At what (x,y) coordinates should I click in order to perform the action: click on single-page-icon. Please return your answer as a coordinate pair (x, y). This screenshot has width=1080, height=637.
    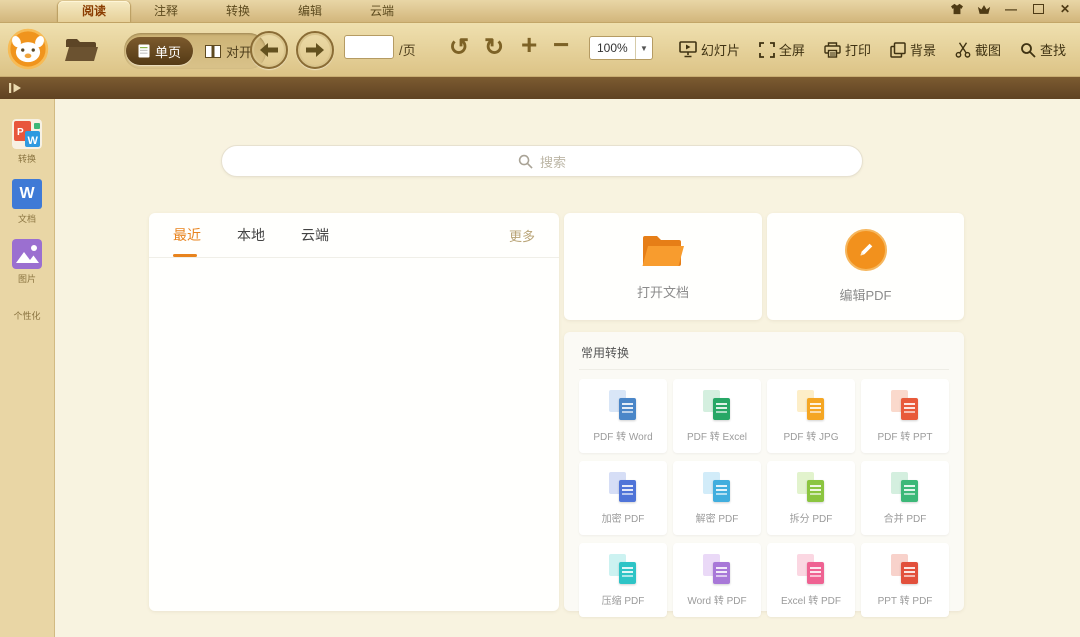
    Looking at the image, I should click on (144, 51).